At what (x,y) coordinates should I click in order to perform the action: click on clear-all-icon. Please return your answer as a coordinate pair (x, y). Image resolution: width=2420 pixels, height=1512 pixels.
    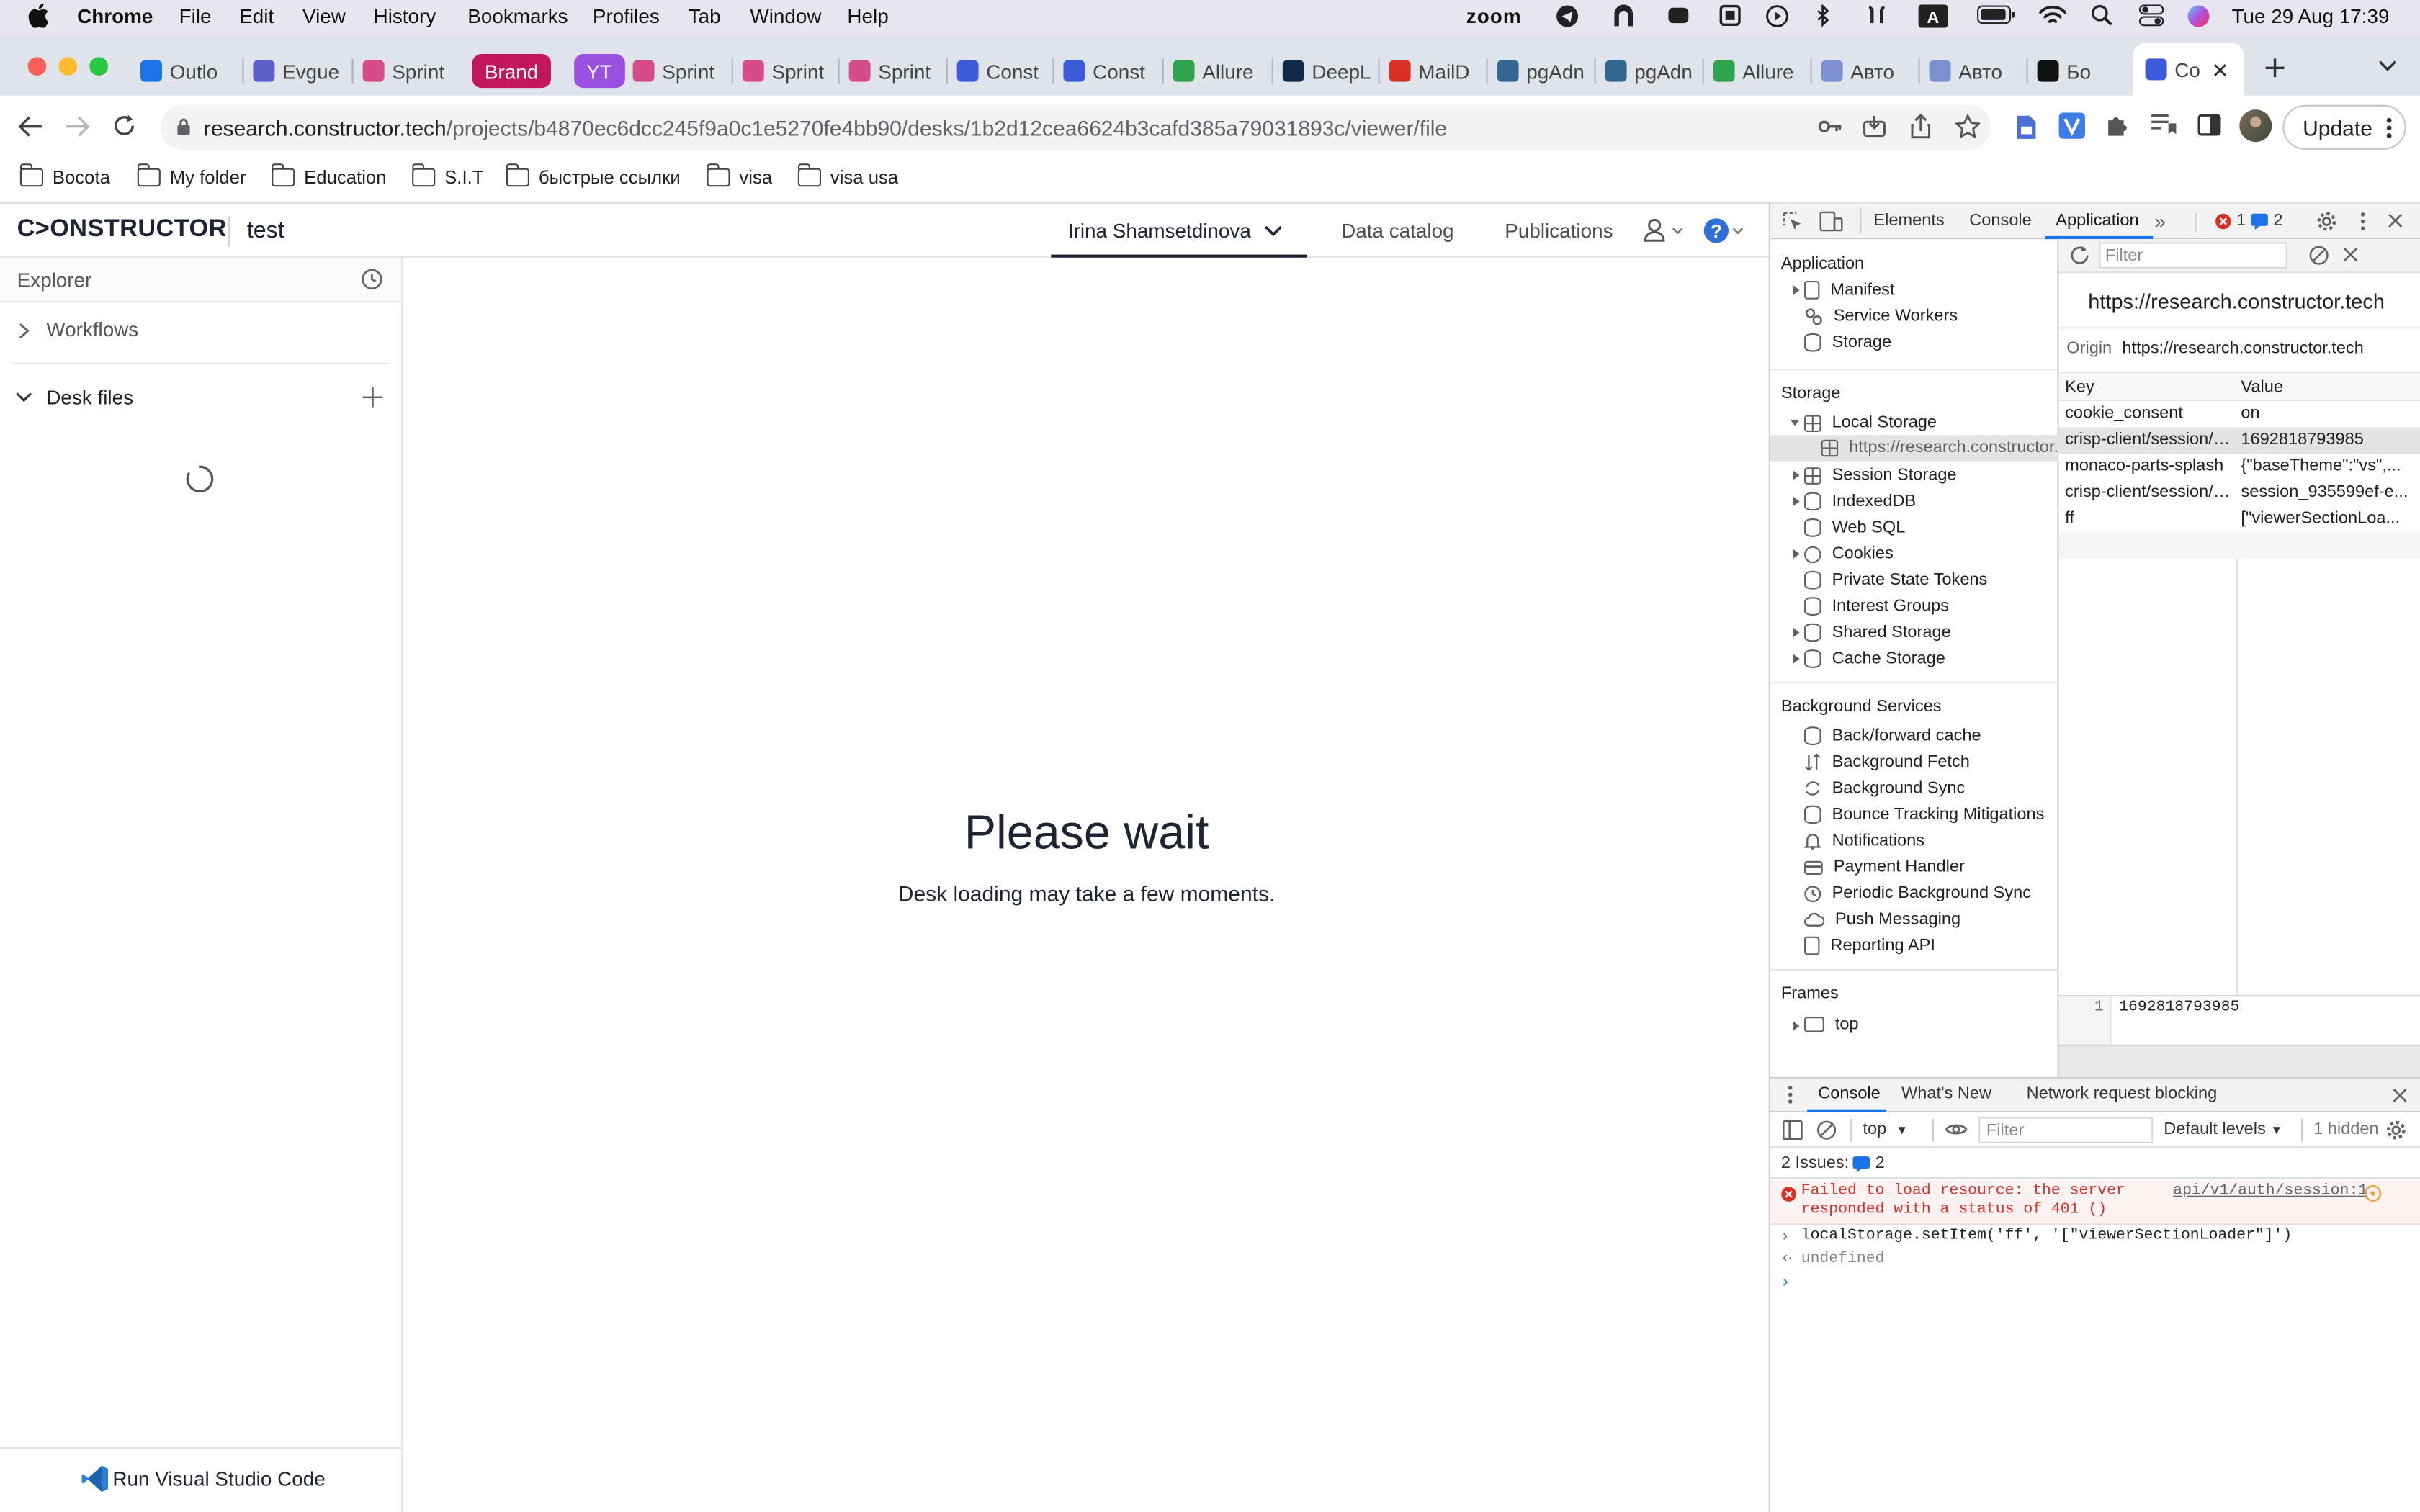
    Looking at the image, I should click on (2319, 256).